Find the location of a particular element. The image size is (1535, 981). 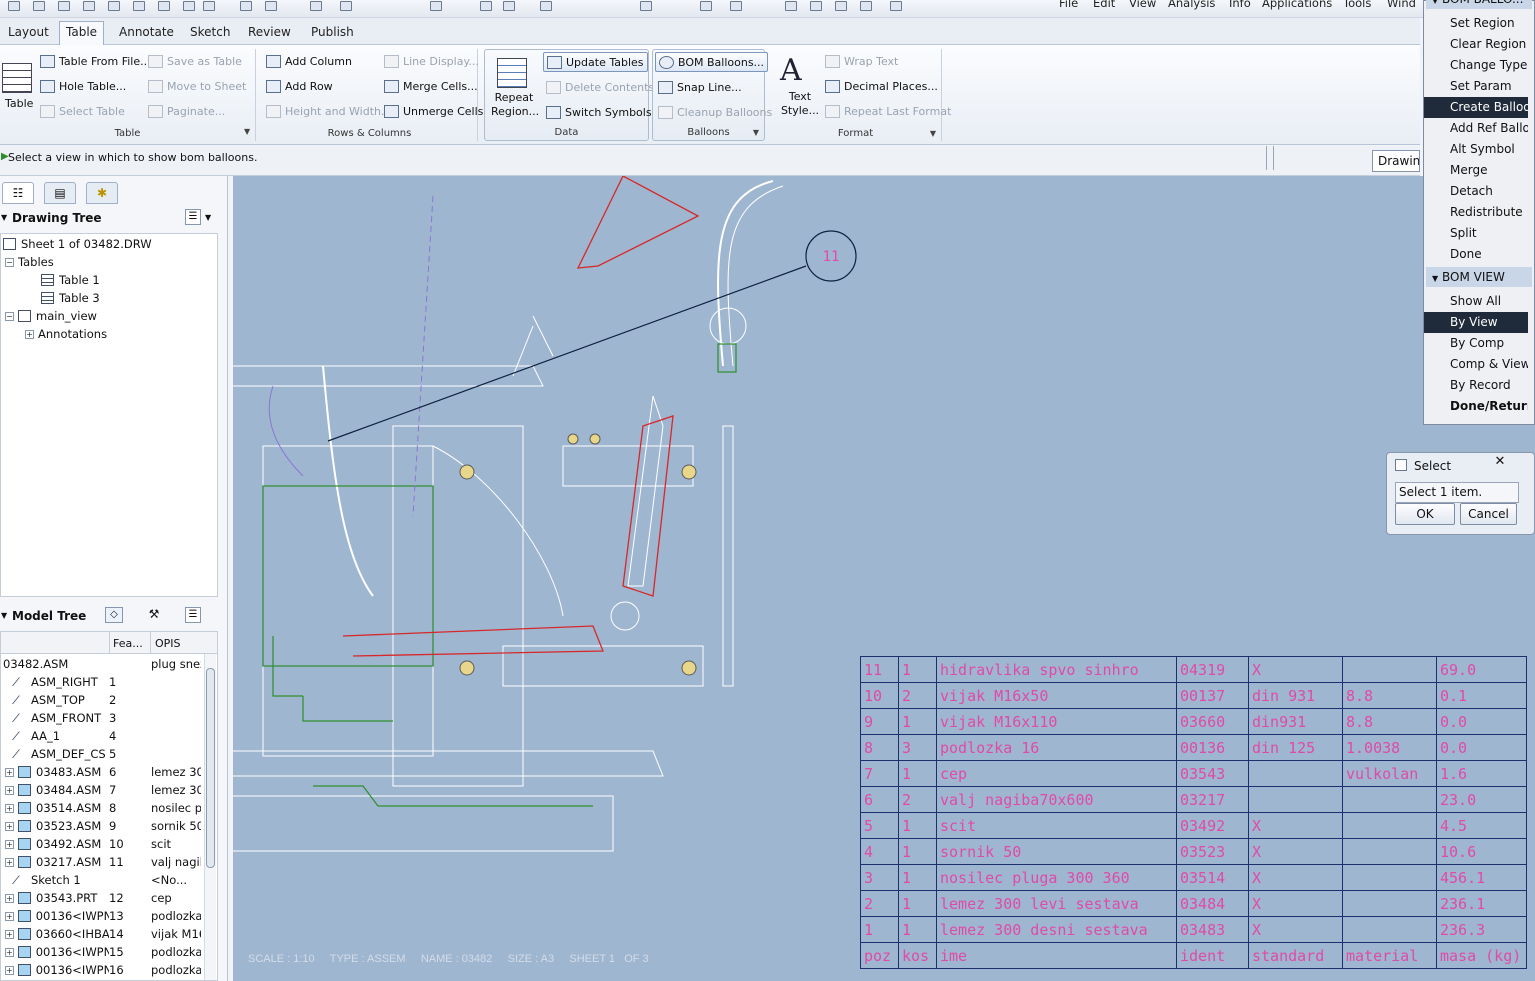

display-icon is located at coordinates (736, 6).